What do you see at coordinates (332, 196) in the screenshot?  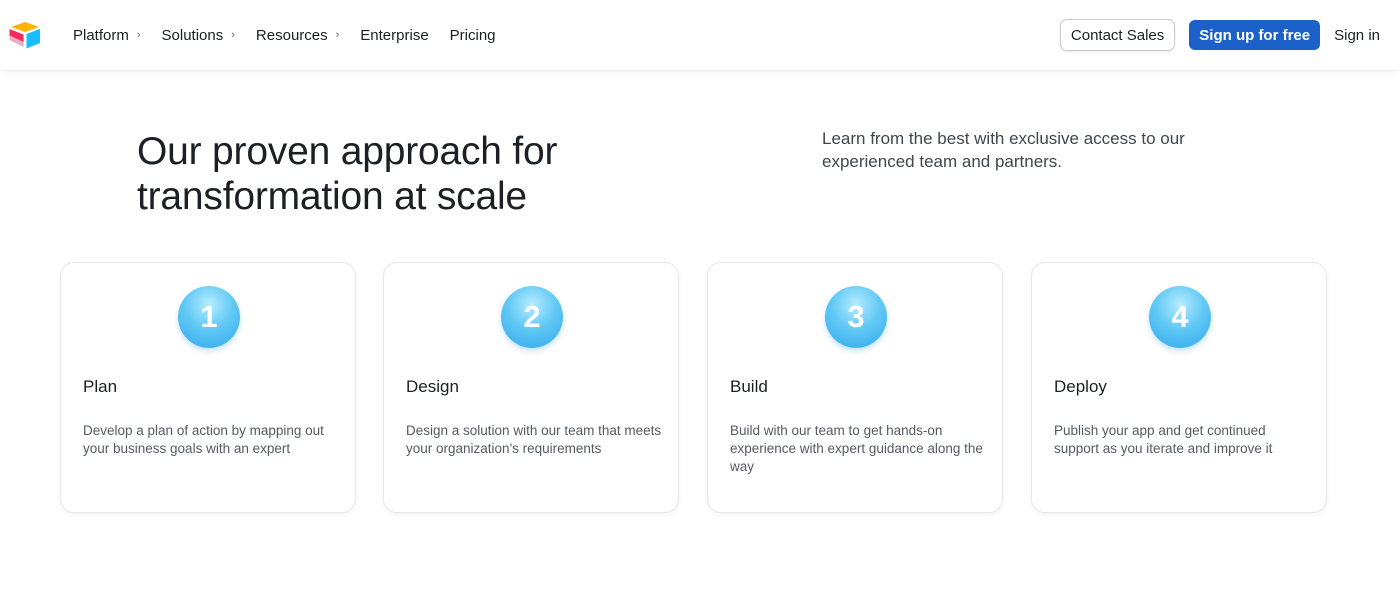 I see `hero-title-line-2: transformation at scale` at bounding box center [332, 196].